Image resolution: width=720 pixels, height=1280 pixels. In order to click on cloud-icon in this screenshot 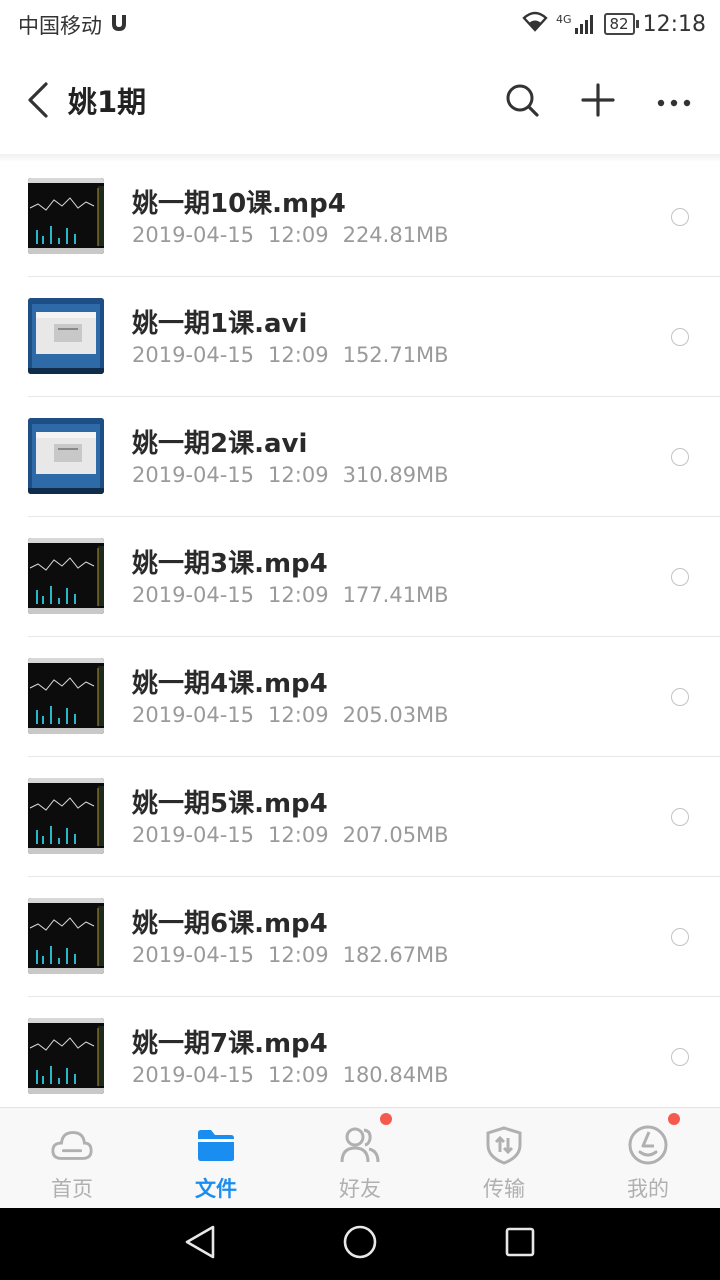, I will do `click(72, 1145)`.